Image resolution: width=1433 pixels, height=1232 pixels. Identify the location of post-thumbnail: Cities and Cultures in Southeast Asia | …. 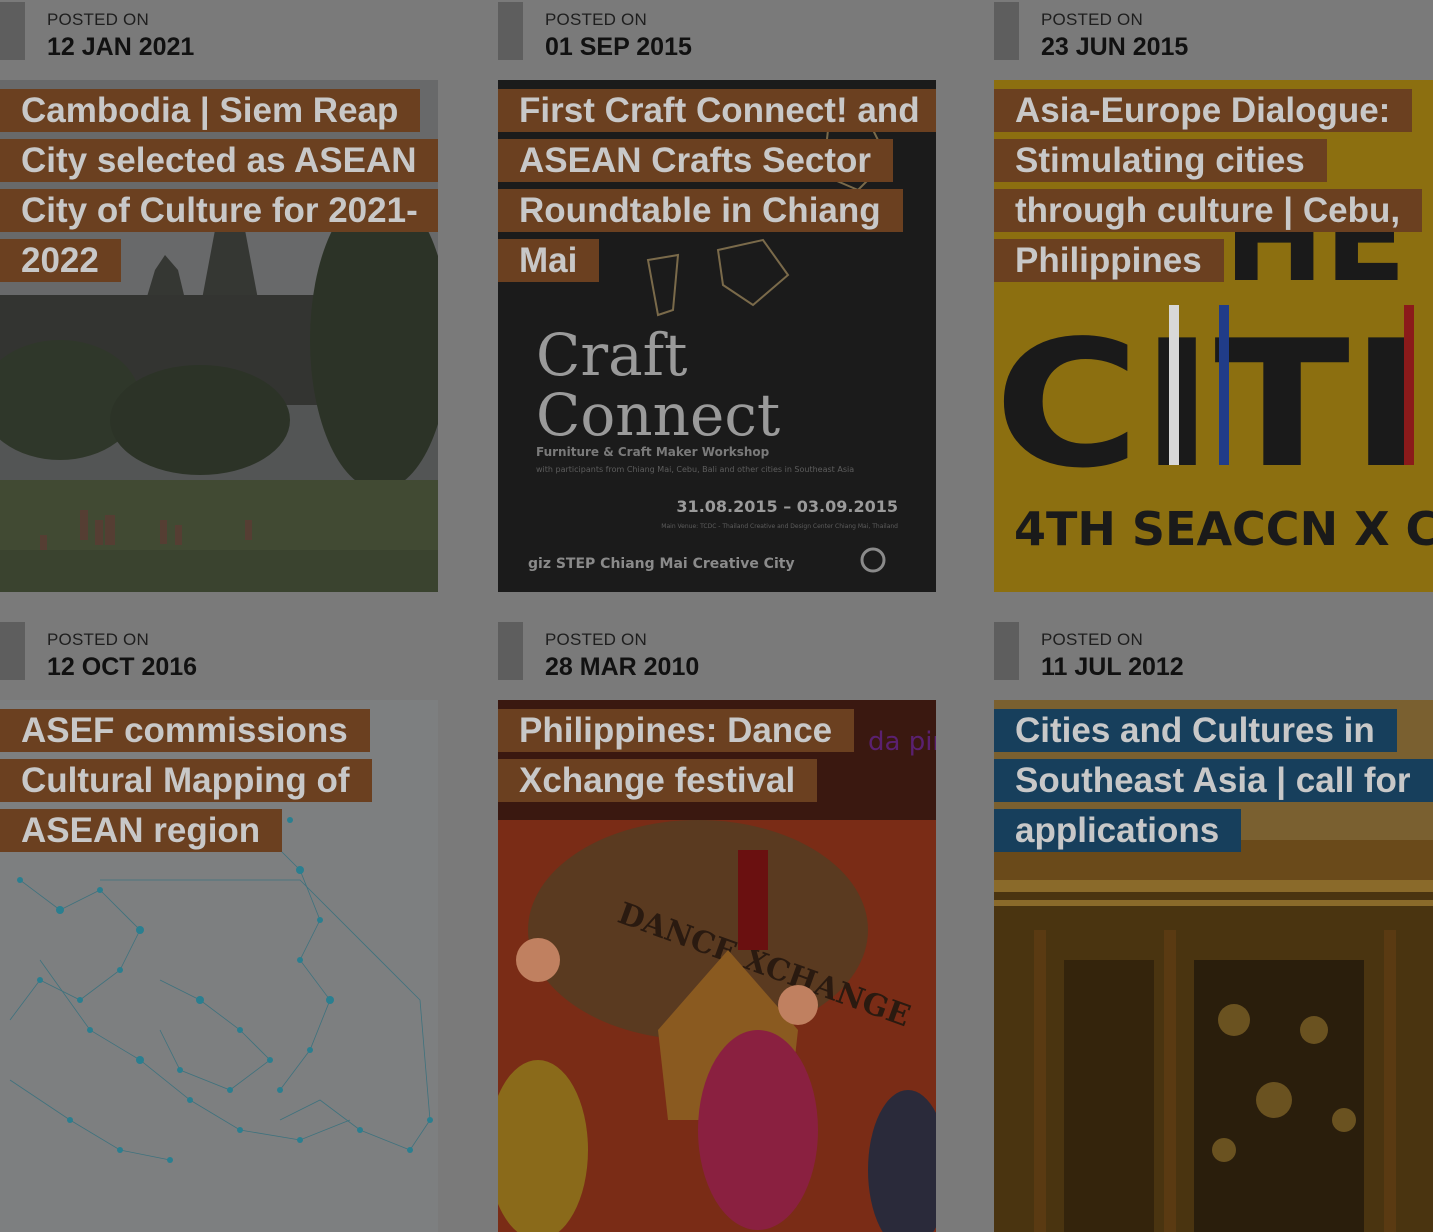
(1213, 966).